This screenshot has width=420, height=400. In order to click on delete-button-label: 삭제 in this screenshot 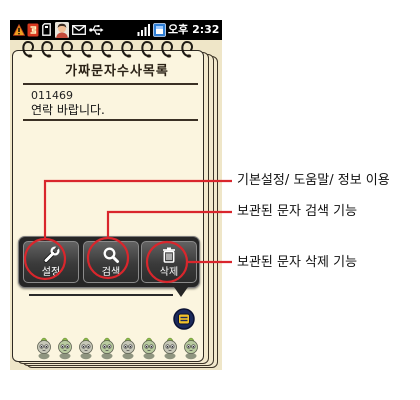, I will do `click(169, 272)`.